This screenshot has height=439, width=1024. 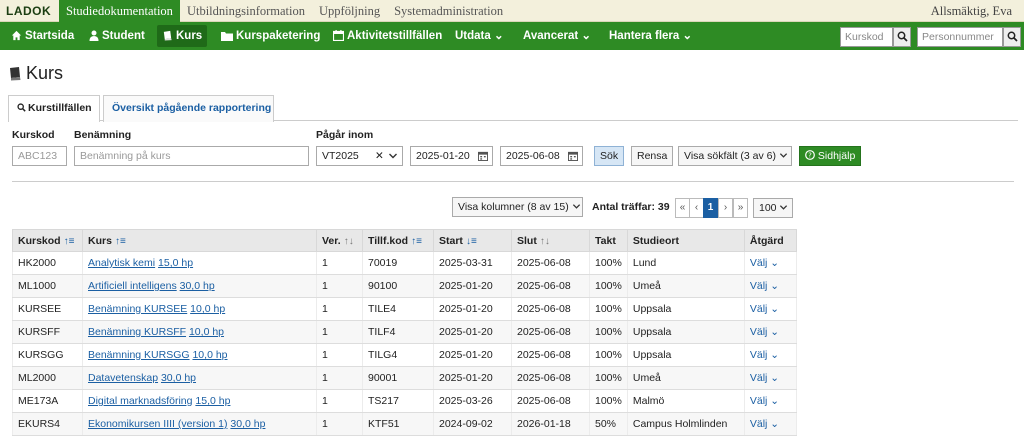 I want to click on col-start: Start ↓≡, so click(x=472, y=240).